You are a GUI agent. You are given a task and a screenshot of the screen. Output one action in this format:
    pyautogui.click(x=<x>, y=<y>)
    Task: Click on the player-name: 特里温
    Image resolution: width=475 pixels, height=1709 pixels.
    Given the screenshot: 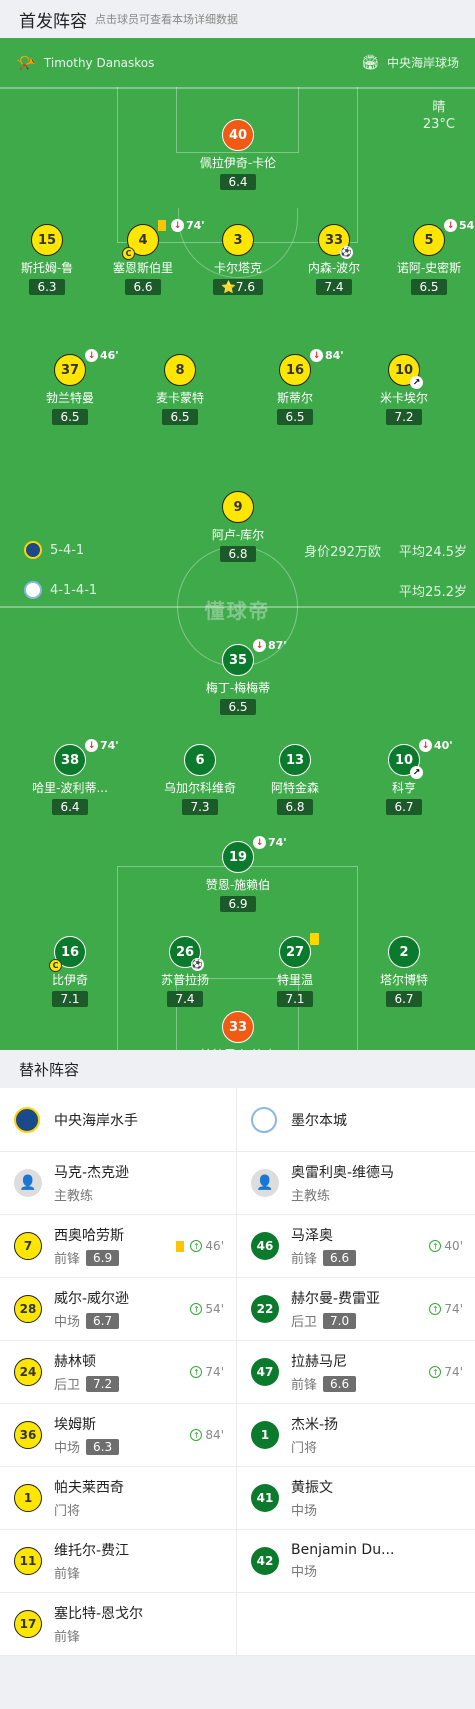 What is the action you would take?
    pyautogui.click(x=294, y=980)
    